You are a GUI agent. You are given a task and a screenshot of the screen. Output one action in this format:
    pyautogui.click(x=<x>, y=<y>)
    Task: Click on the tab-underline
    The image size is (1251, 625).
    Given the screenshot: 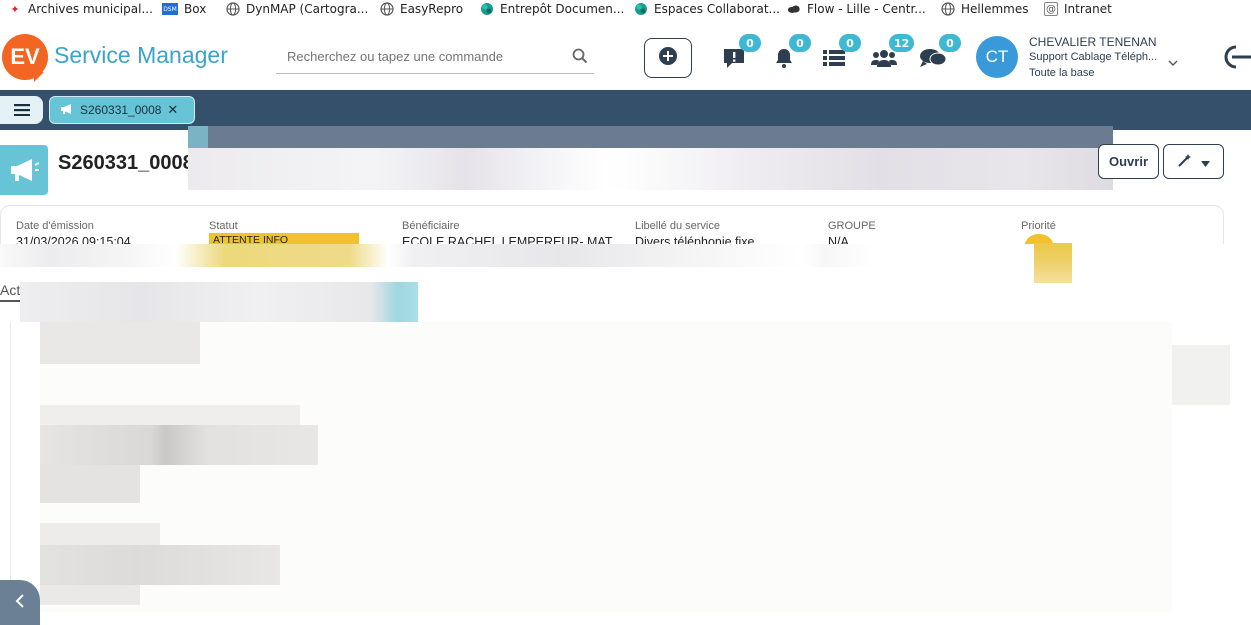 What is the action you would take?
    pyautogui.click(x=10, y=301)
    